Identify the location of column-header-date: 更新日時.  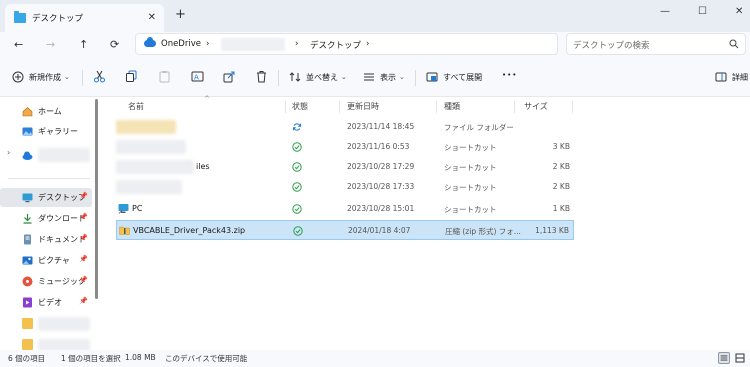
(363, 106).